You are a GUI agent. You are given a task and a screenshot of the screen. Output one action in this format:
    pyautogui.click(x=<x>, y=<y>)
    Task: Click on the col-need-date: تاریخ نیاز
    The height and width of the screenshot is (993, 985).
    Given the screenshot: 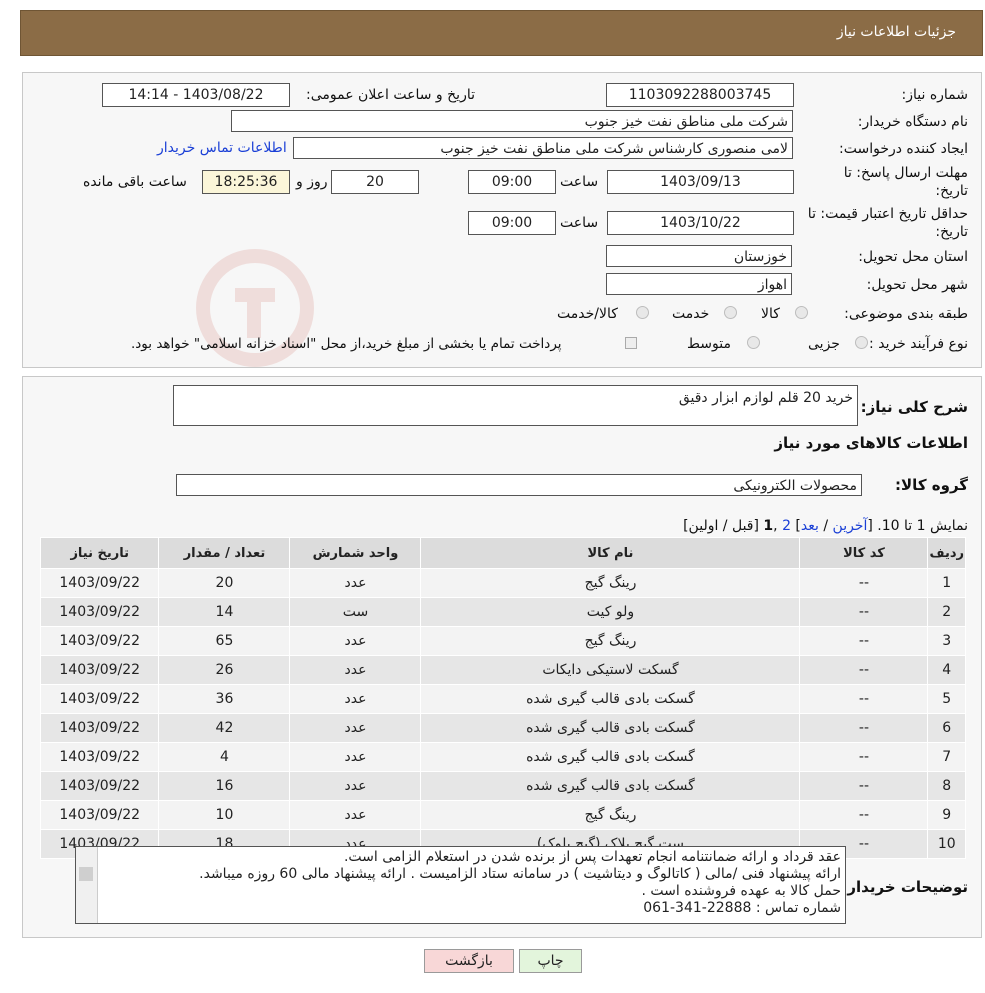 What is the action you would take?
    pyautogui.click(x=99, y=553)
    